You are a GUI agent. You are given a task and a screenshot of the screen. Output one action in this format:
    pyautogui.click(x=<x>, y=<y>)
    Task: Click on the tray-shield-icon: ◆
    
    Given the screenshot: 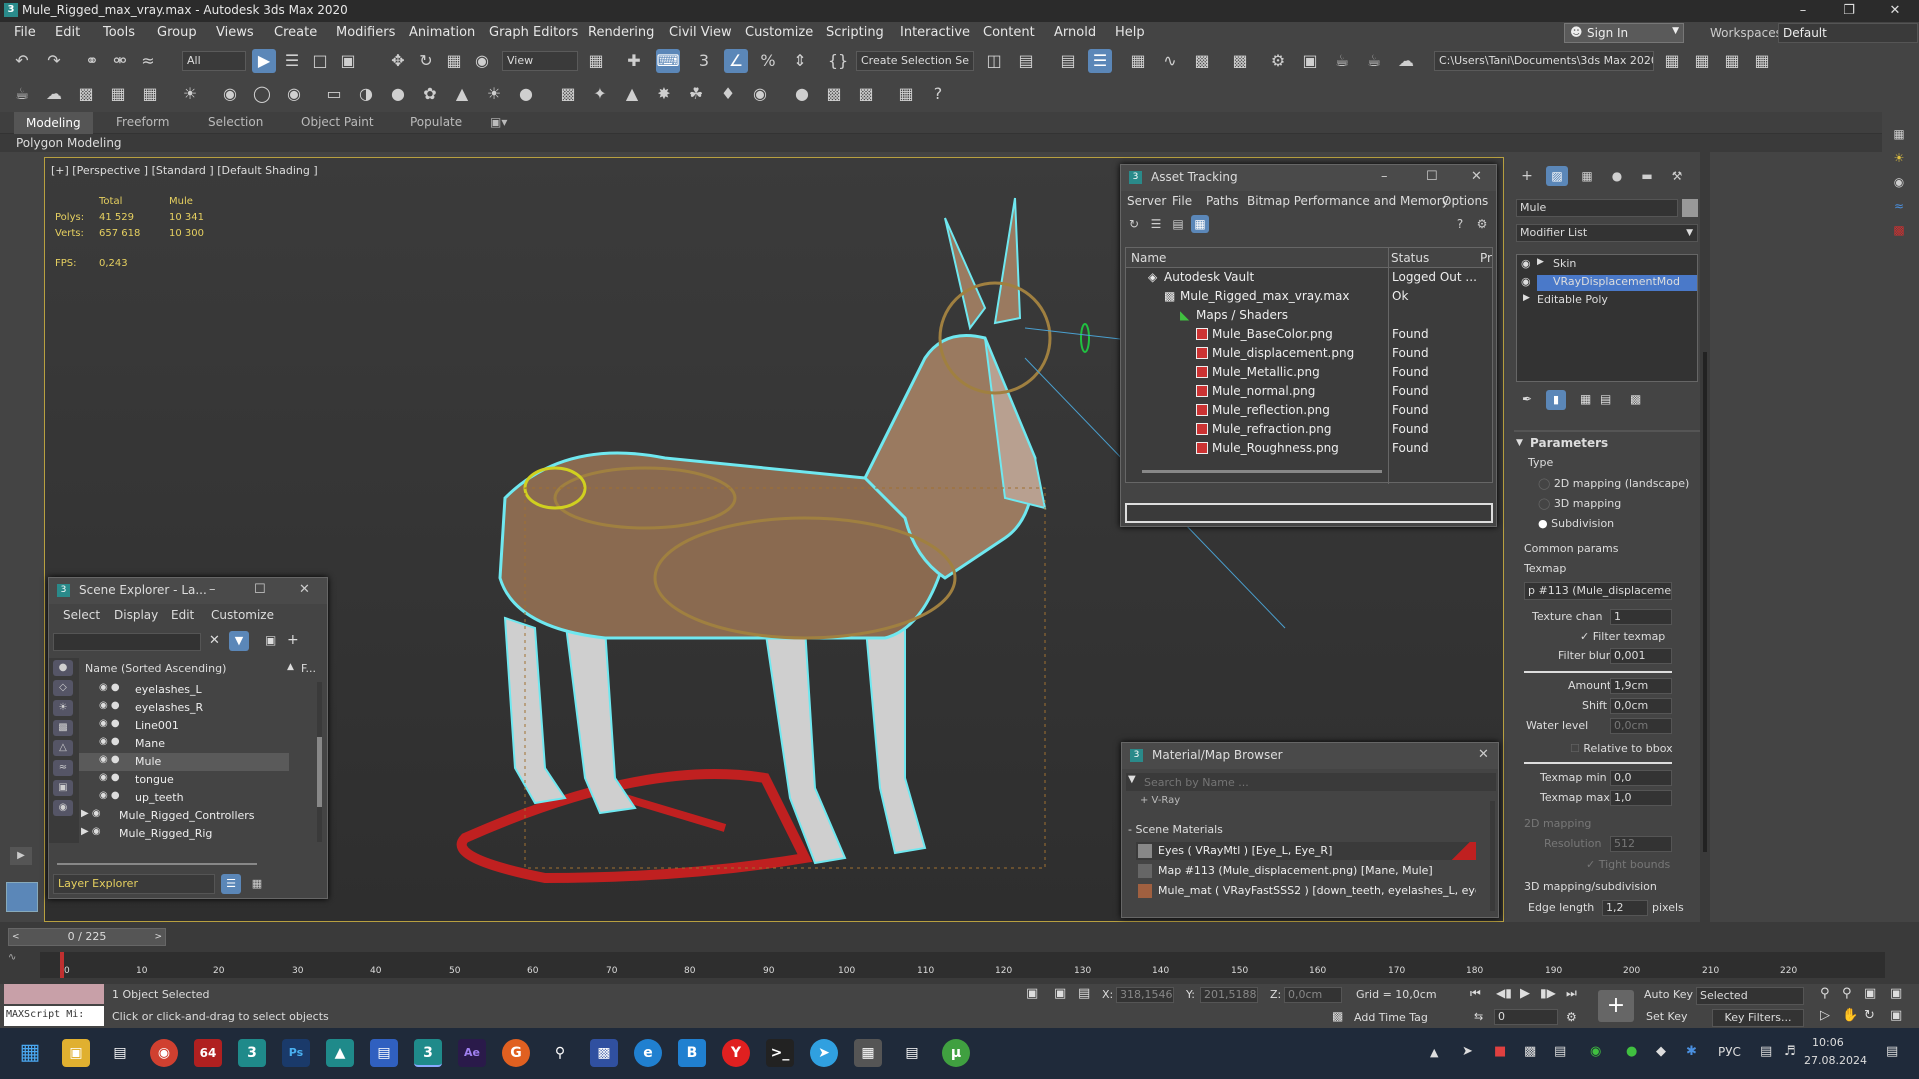 What is the action you would take?
    pyautogui.click(x=1661, y=1051)
    